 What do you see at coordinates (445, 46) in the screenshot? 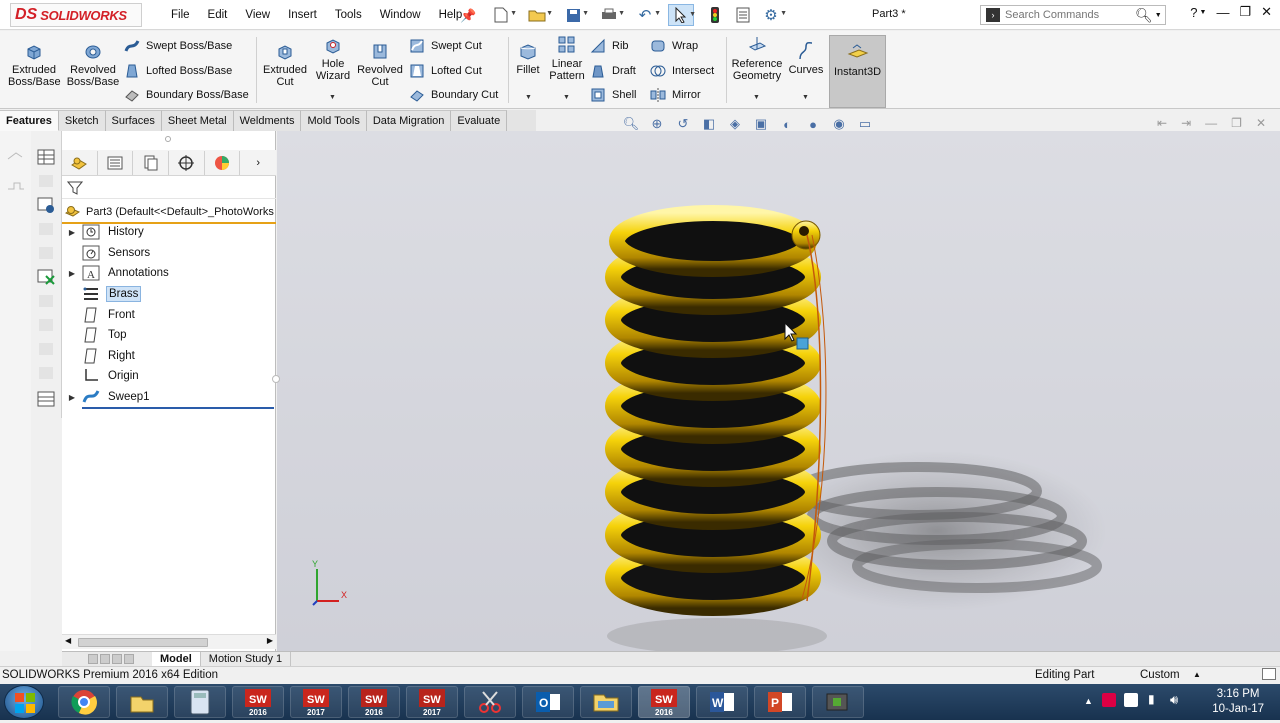
I see `swept-cut-button: Swept Cut` at bounding box center [445, 46].